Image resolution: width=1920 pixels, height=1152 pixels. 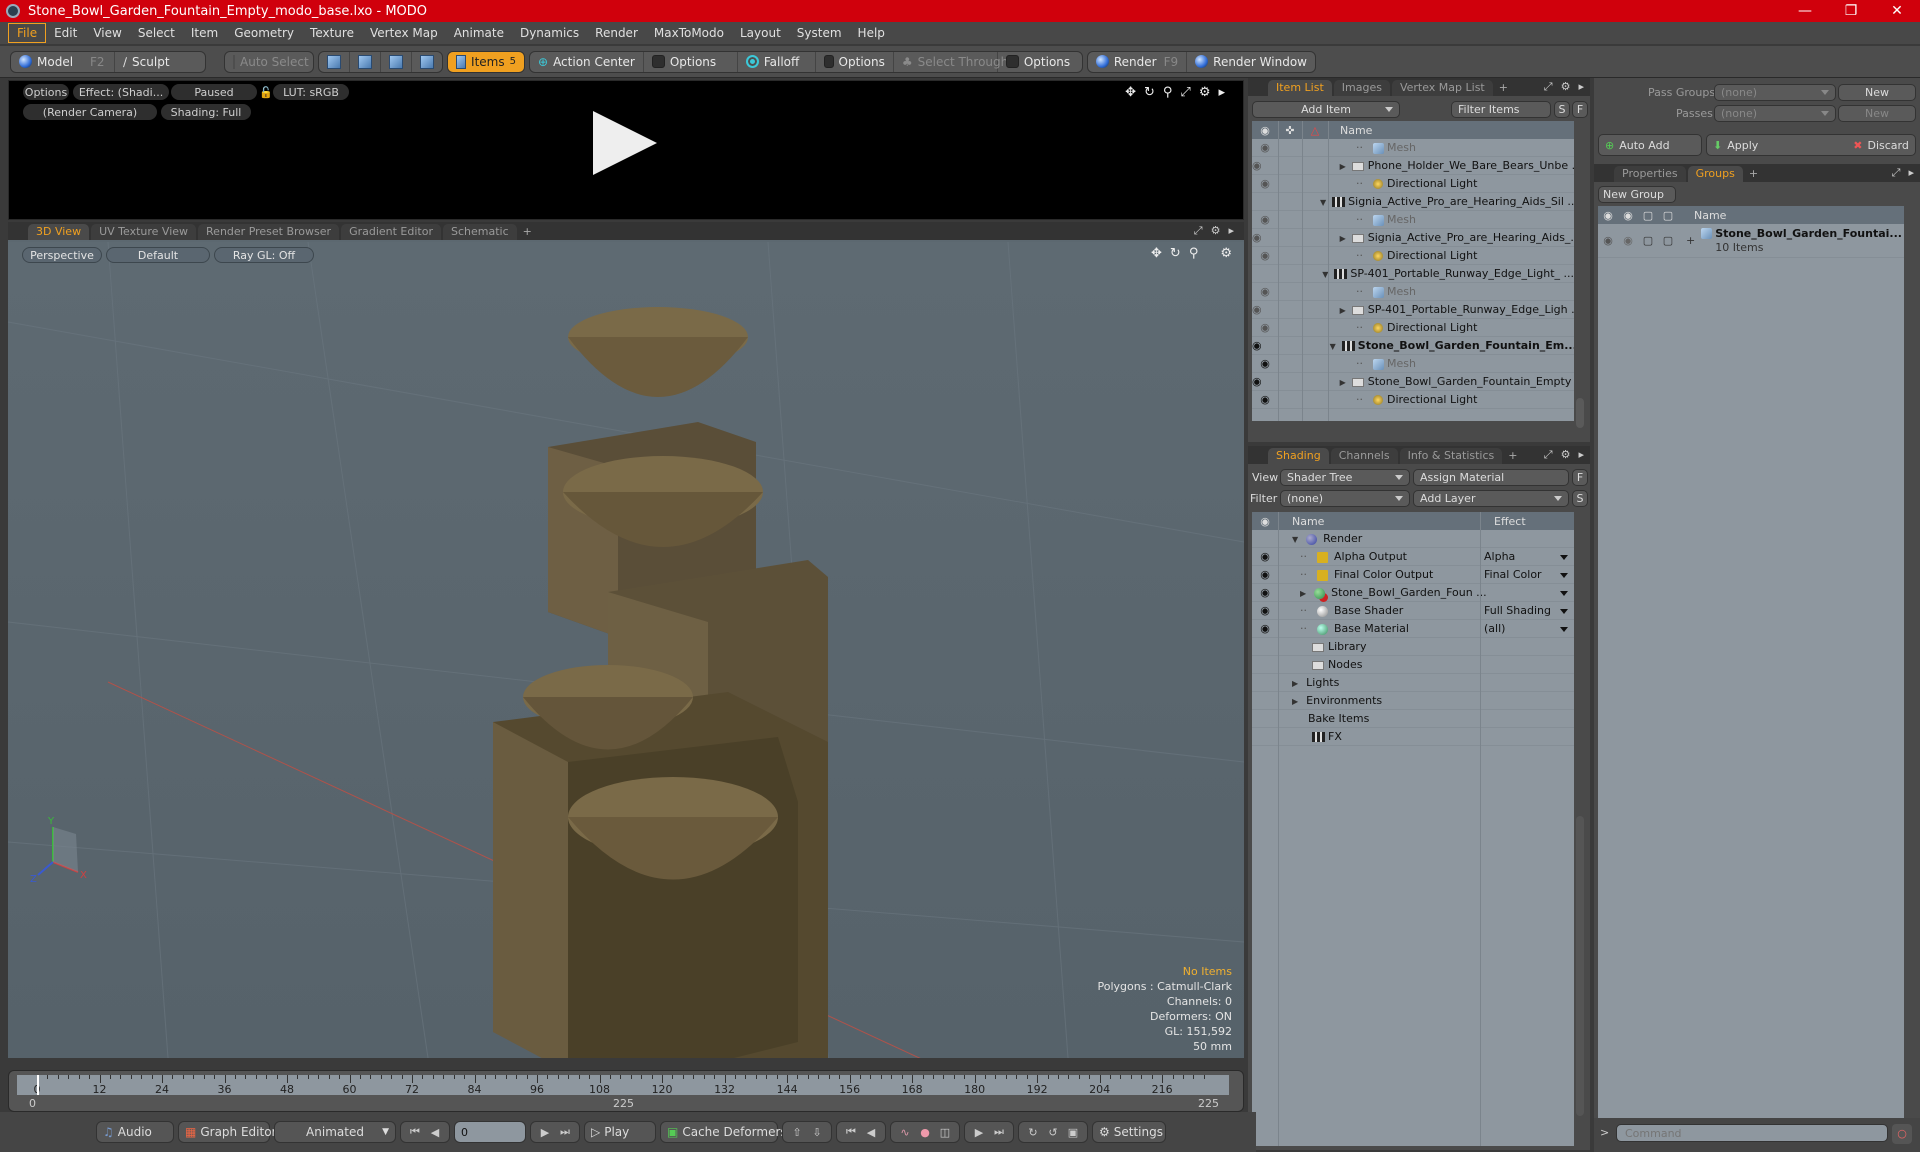 I want to click on render-column-icon: ◉, so click(x=1628, y=215).